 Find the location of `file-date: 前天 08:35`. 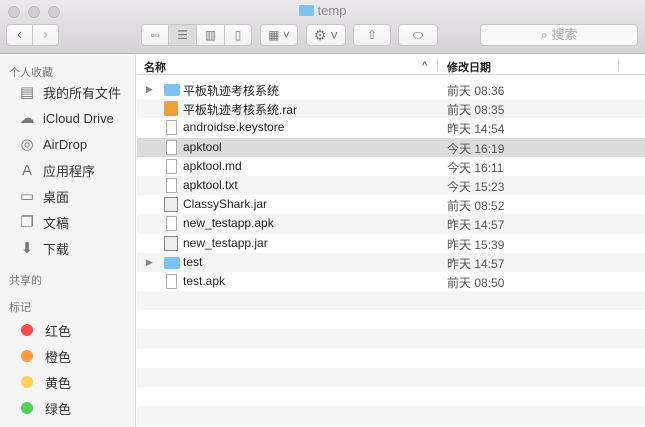

file-date: 前天 08:35 is located at coordinates (476, 110).